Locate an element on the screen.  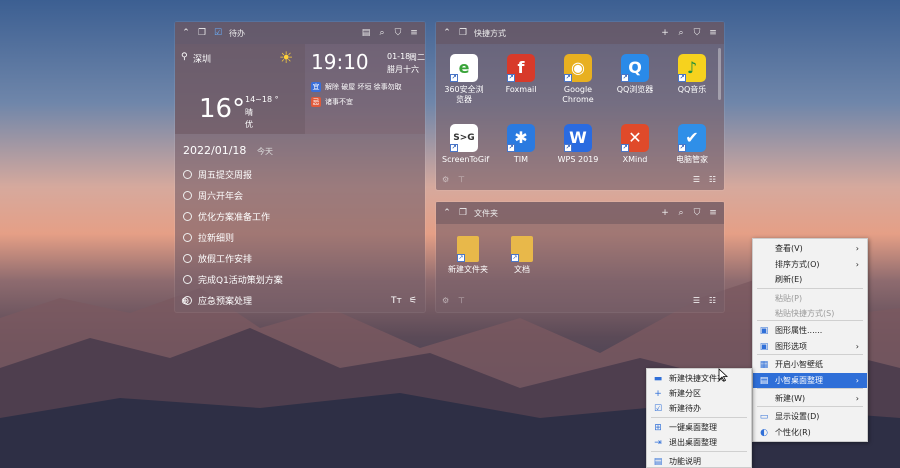
weather-widget: ⚲ 深圳 ☀ 16° 14~18 ° 晴 优 is located at coordinates (240, 89).